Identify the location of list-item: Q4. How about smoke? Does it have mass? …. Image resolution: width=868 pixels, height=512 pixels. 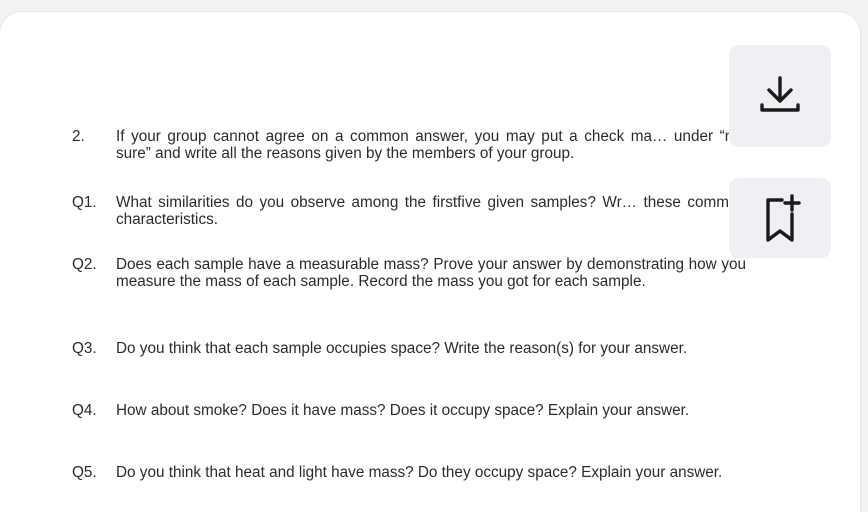
(410, 422).